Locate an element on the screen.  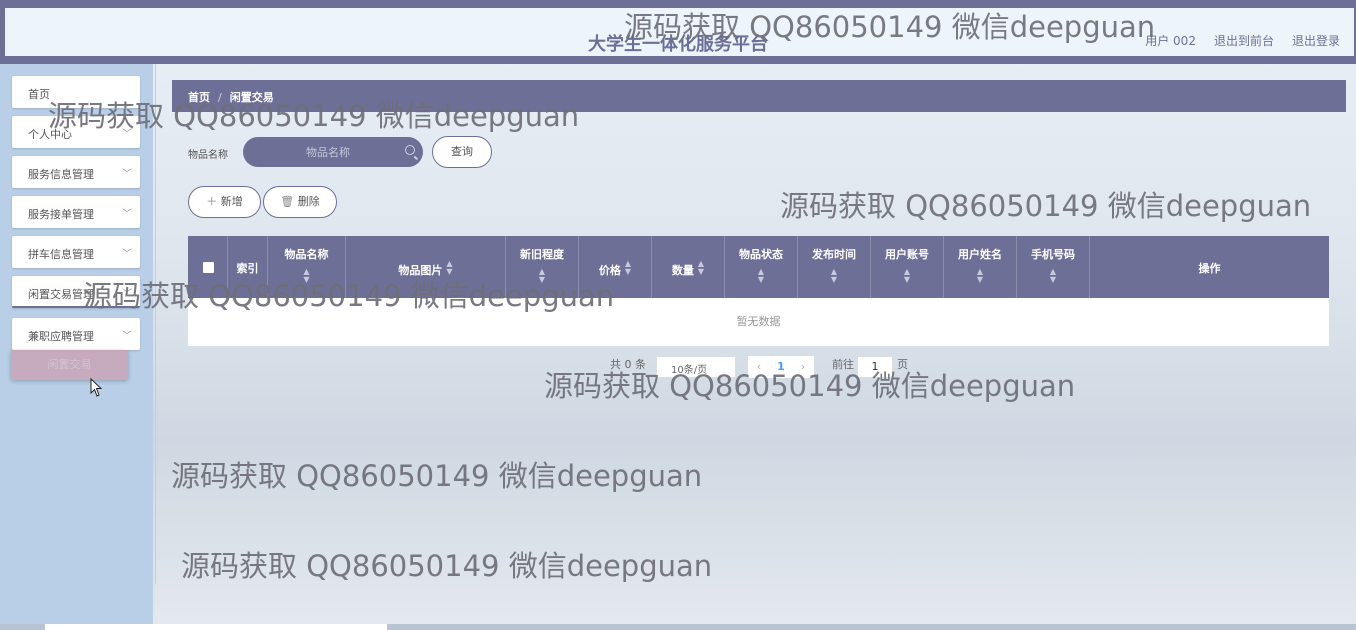
sidebar-item-service-orders: 服务接单管理 ﹀ is located at coordinates (76, 212).